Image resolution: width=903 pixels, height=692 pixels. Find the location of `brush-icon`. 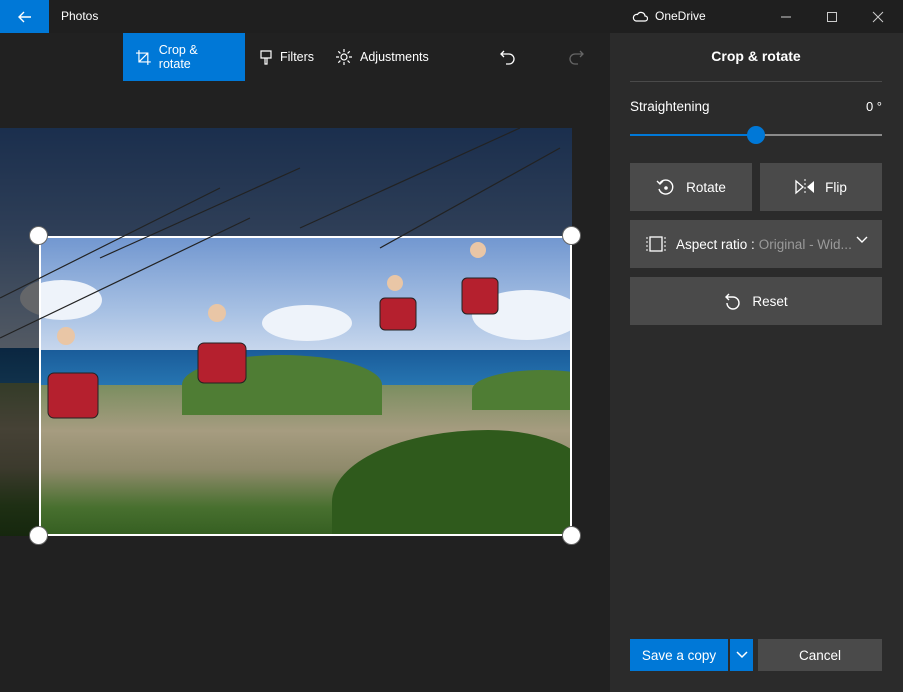

brush-icon is located at coordinates (266, 57).